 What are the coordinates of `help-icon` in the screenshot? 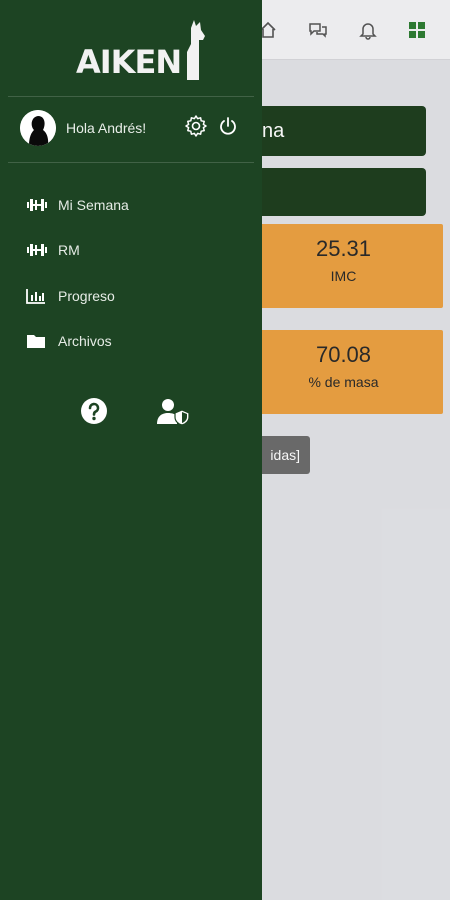 It's located at (94, 413).